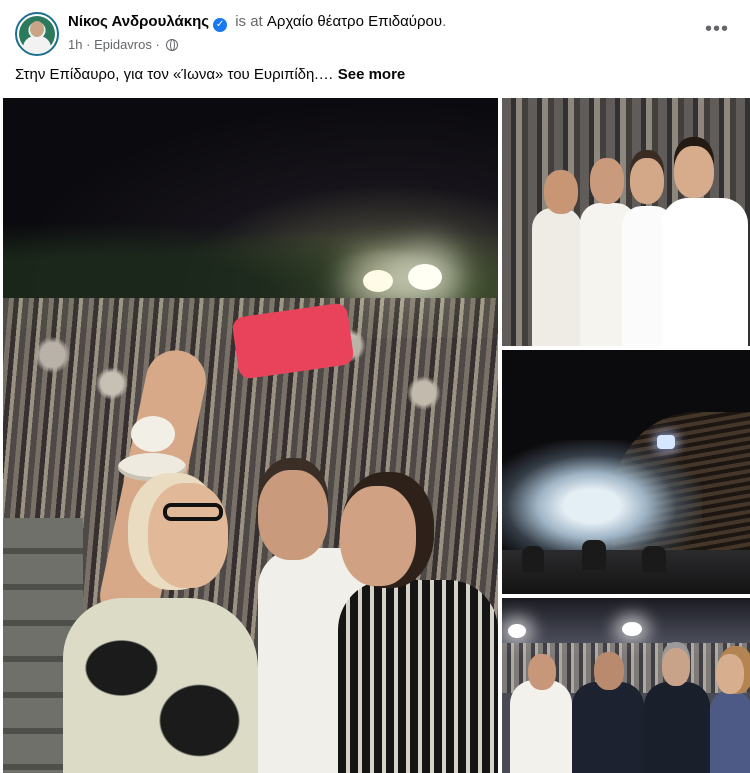  Describe the element at coordinates (220, 25) in the screenshot. I see `verified-badge-icon: ✓` at that location.